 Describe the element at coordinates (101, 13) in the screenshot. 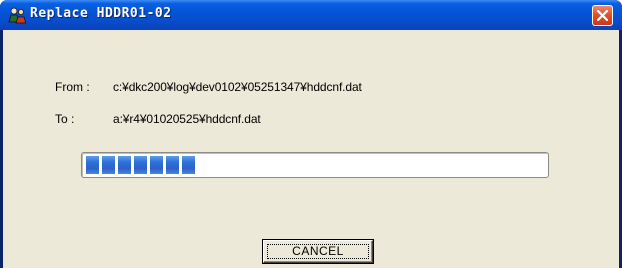

I see `window-title: Replace HDDR01-02` at that location.